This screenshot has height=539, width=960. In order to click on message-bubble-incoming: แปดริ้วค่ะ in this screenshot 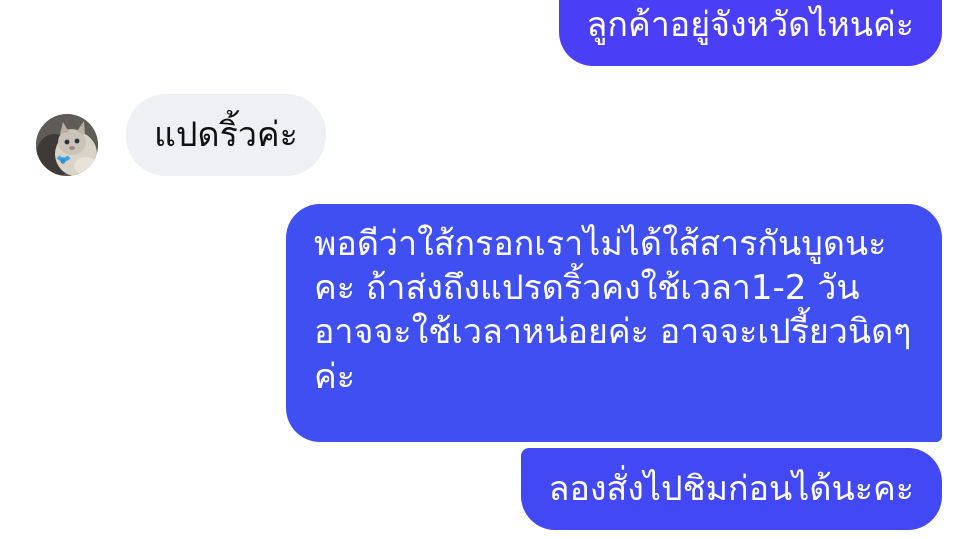, I will do `click(226, 135)`.